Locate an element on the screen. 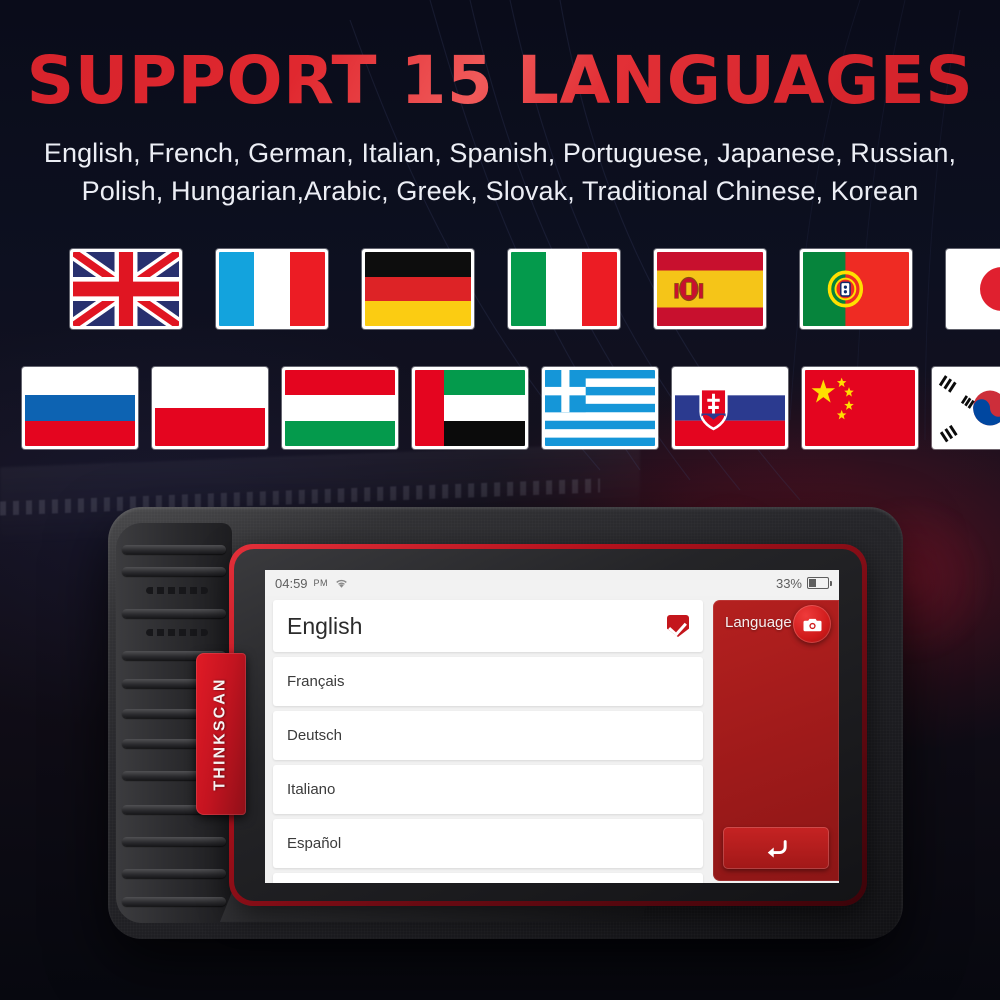 The width and height of the screenshot is (1000, 1000). thinkscan-brand-tab: THINKSCAN is located at coordinates (221, 734).